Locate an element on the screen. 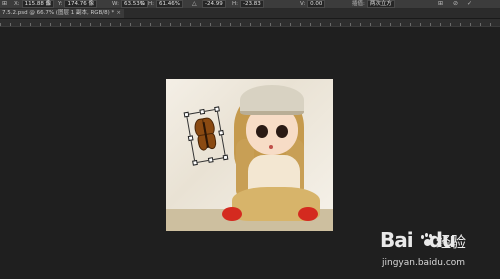 This screenshot has width=500, height=279. link-icon: ⊖ is located at coordinates (142, 4).